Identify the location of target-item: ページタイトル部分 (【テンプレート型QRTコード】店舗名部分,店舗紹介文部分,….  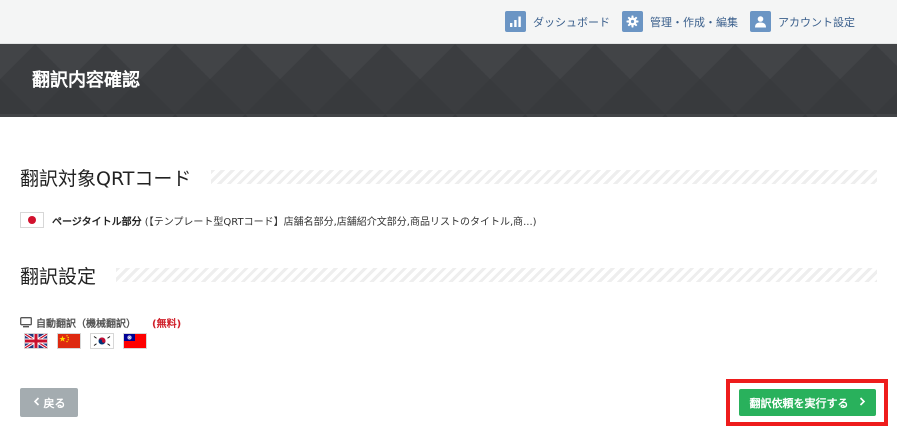
(278, 220).